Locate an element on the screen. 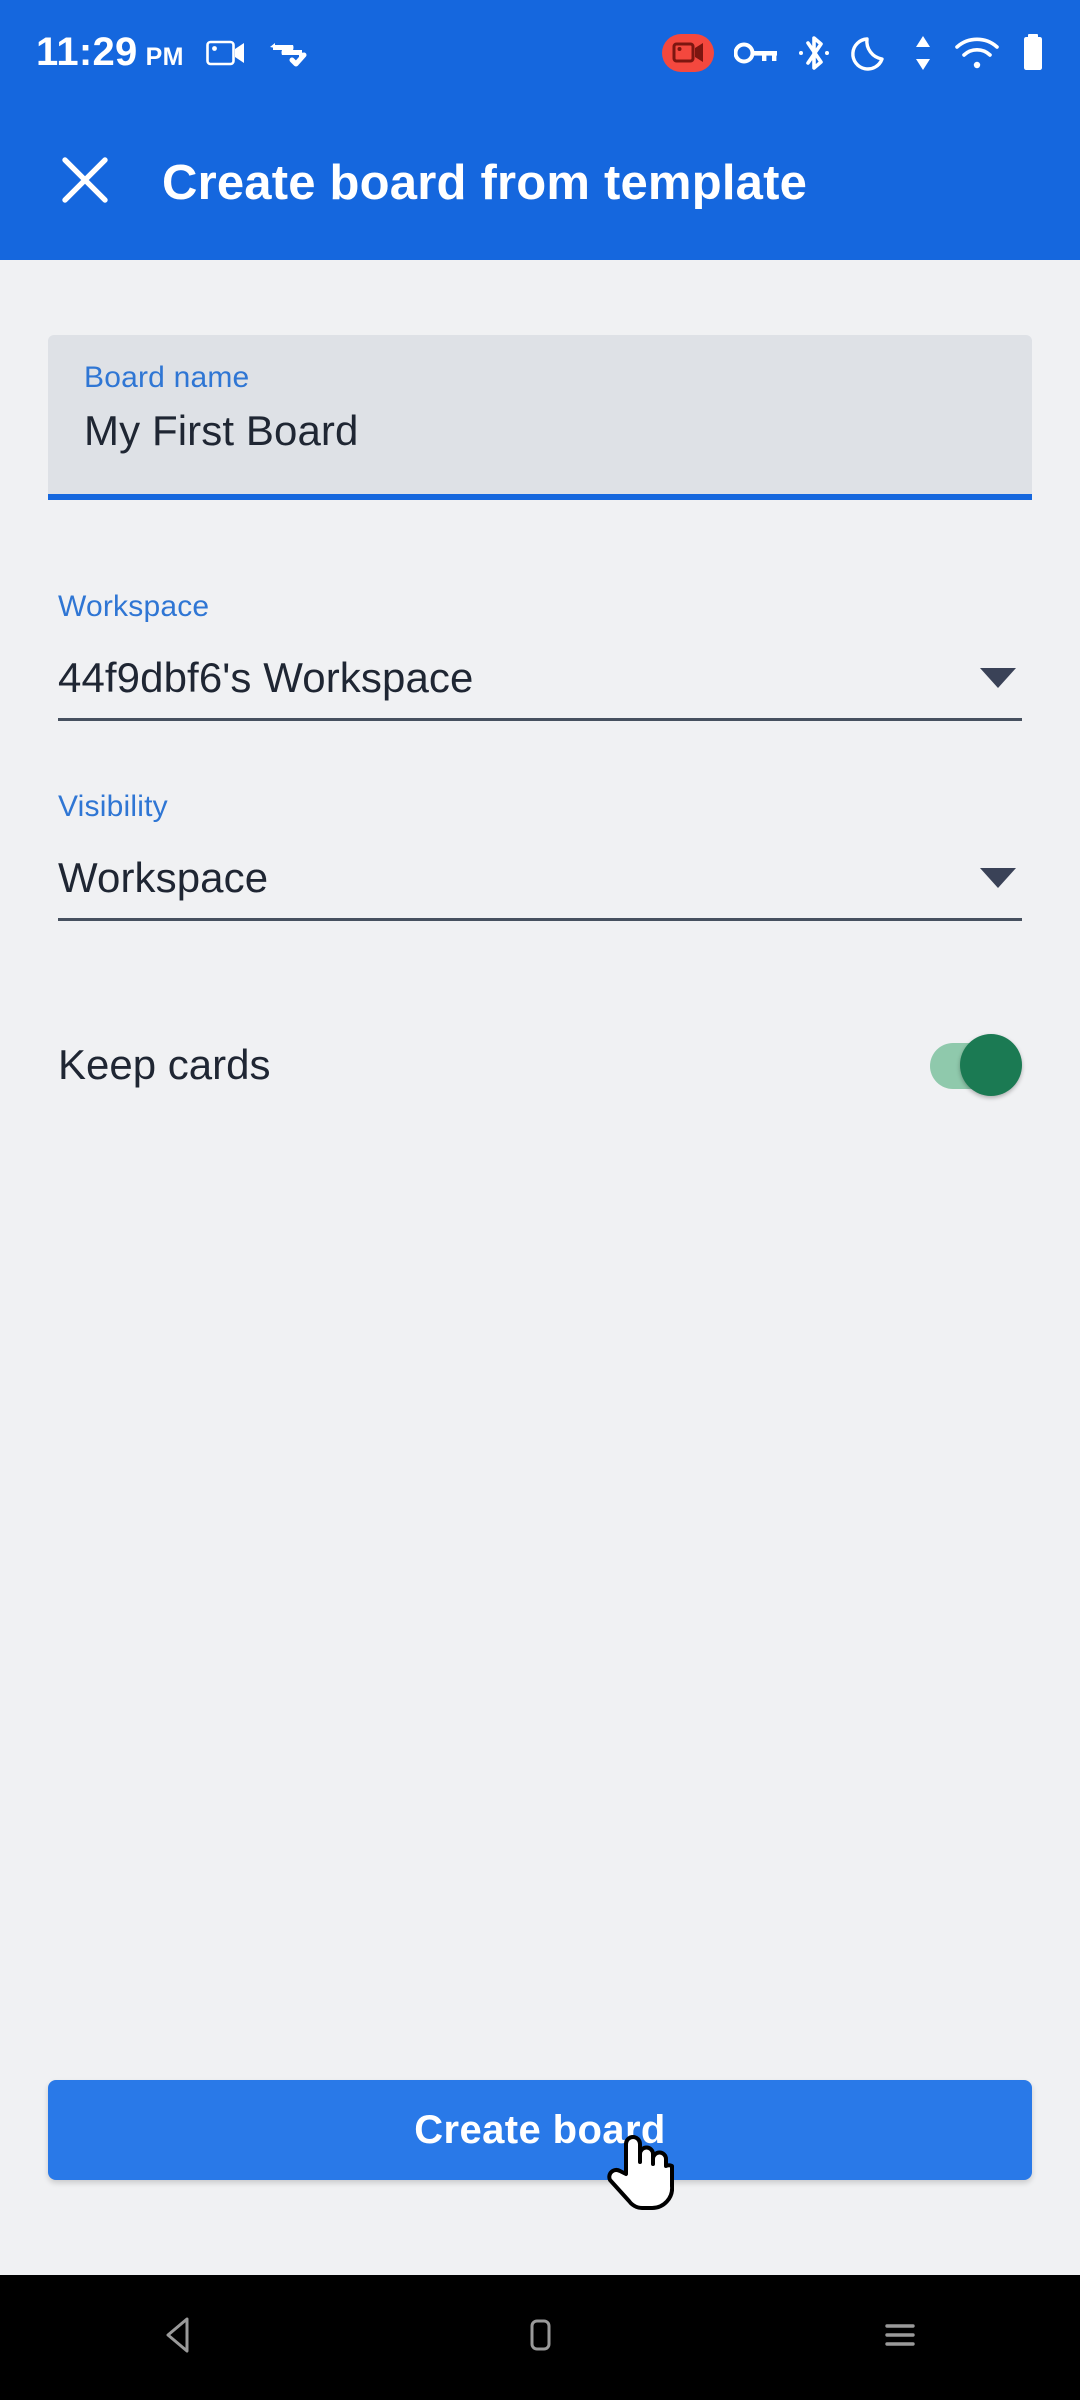 The height and width of the screenshot is (2400, 1080). workspace-label: Workspace is located at coordinates (134, 606).